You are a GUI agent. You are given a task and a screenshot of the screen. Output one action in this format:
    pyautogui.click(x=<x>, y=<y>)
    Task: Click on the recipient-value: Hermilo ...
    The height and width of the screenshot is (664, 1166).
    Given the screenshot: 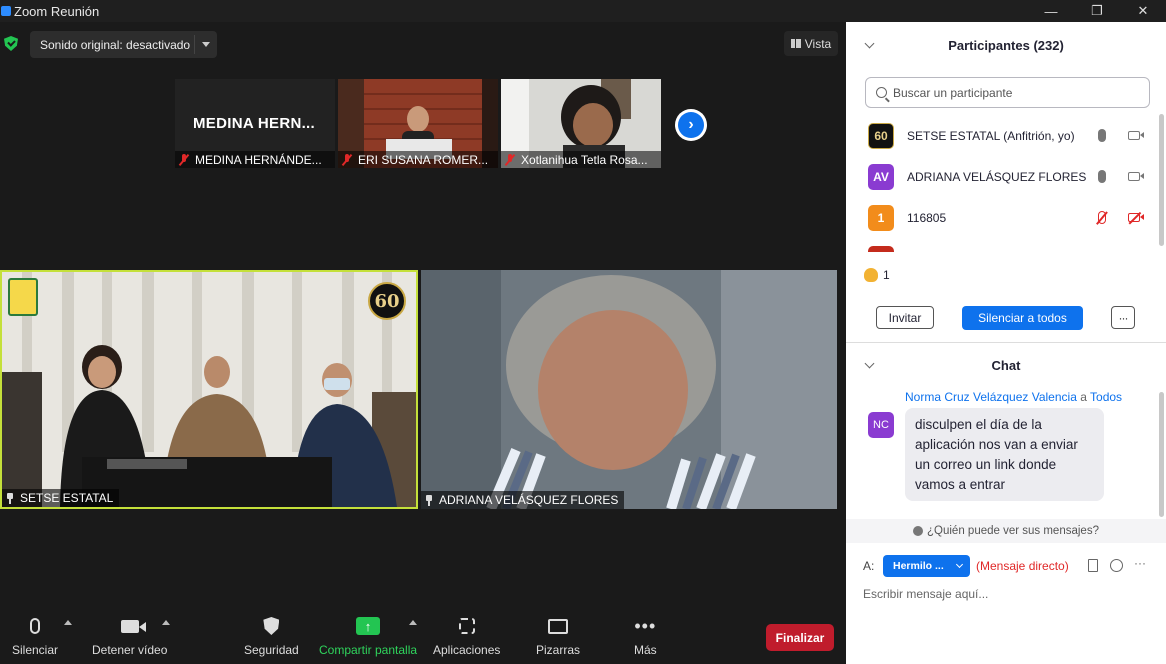 What is the action you would take?
    pyautogui.click(x=918, y=566)
    